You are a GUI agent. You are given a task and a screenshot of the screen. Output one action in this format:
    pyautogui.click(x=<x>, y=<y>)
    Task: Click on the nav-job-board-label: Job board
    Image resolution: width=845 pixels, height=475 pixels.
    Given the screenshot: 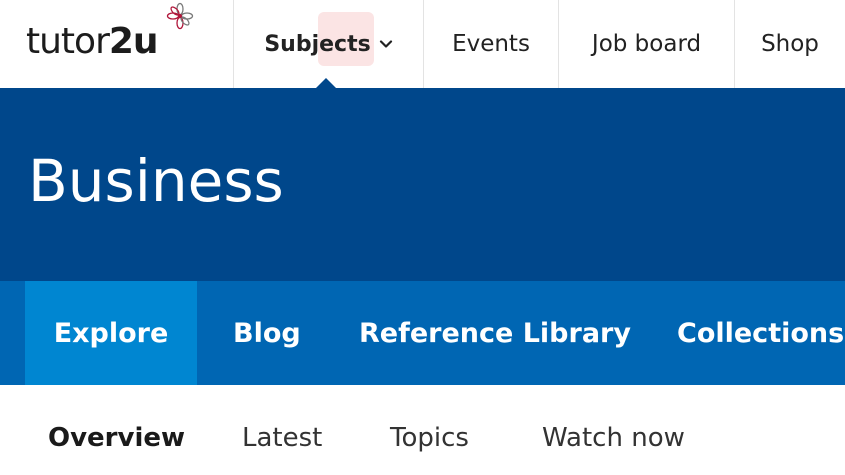 What is the action you would take?
    pyautogui.click(x=646, y=44)
    